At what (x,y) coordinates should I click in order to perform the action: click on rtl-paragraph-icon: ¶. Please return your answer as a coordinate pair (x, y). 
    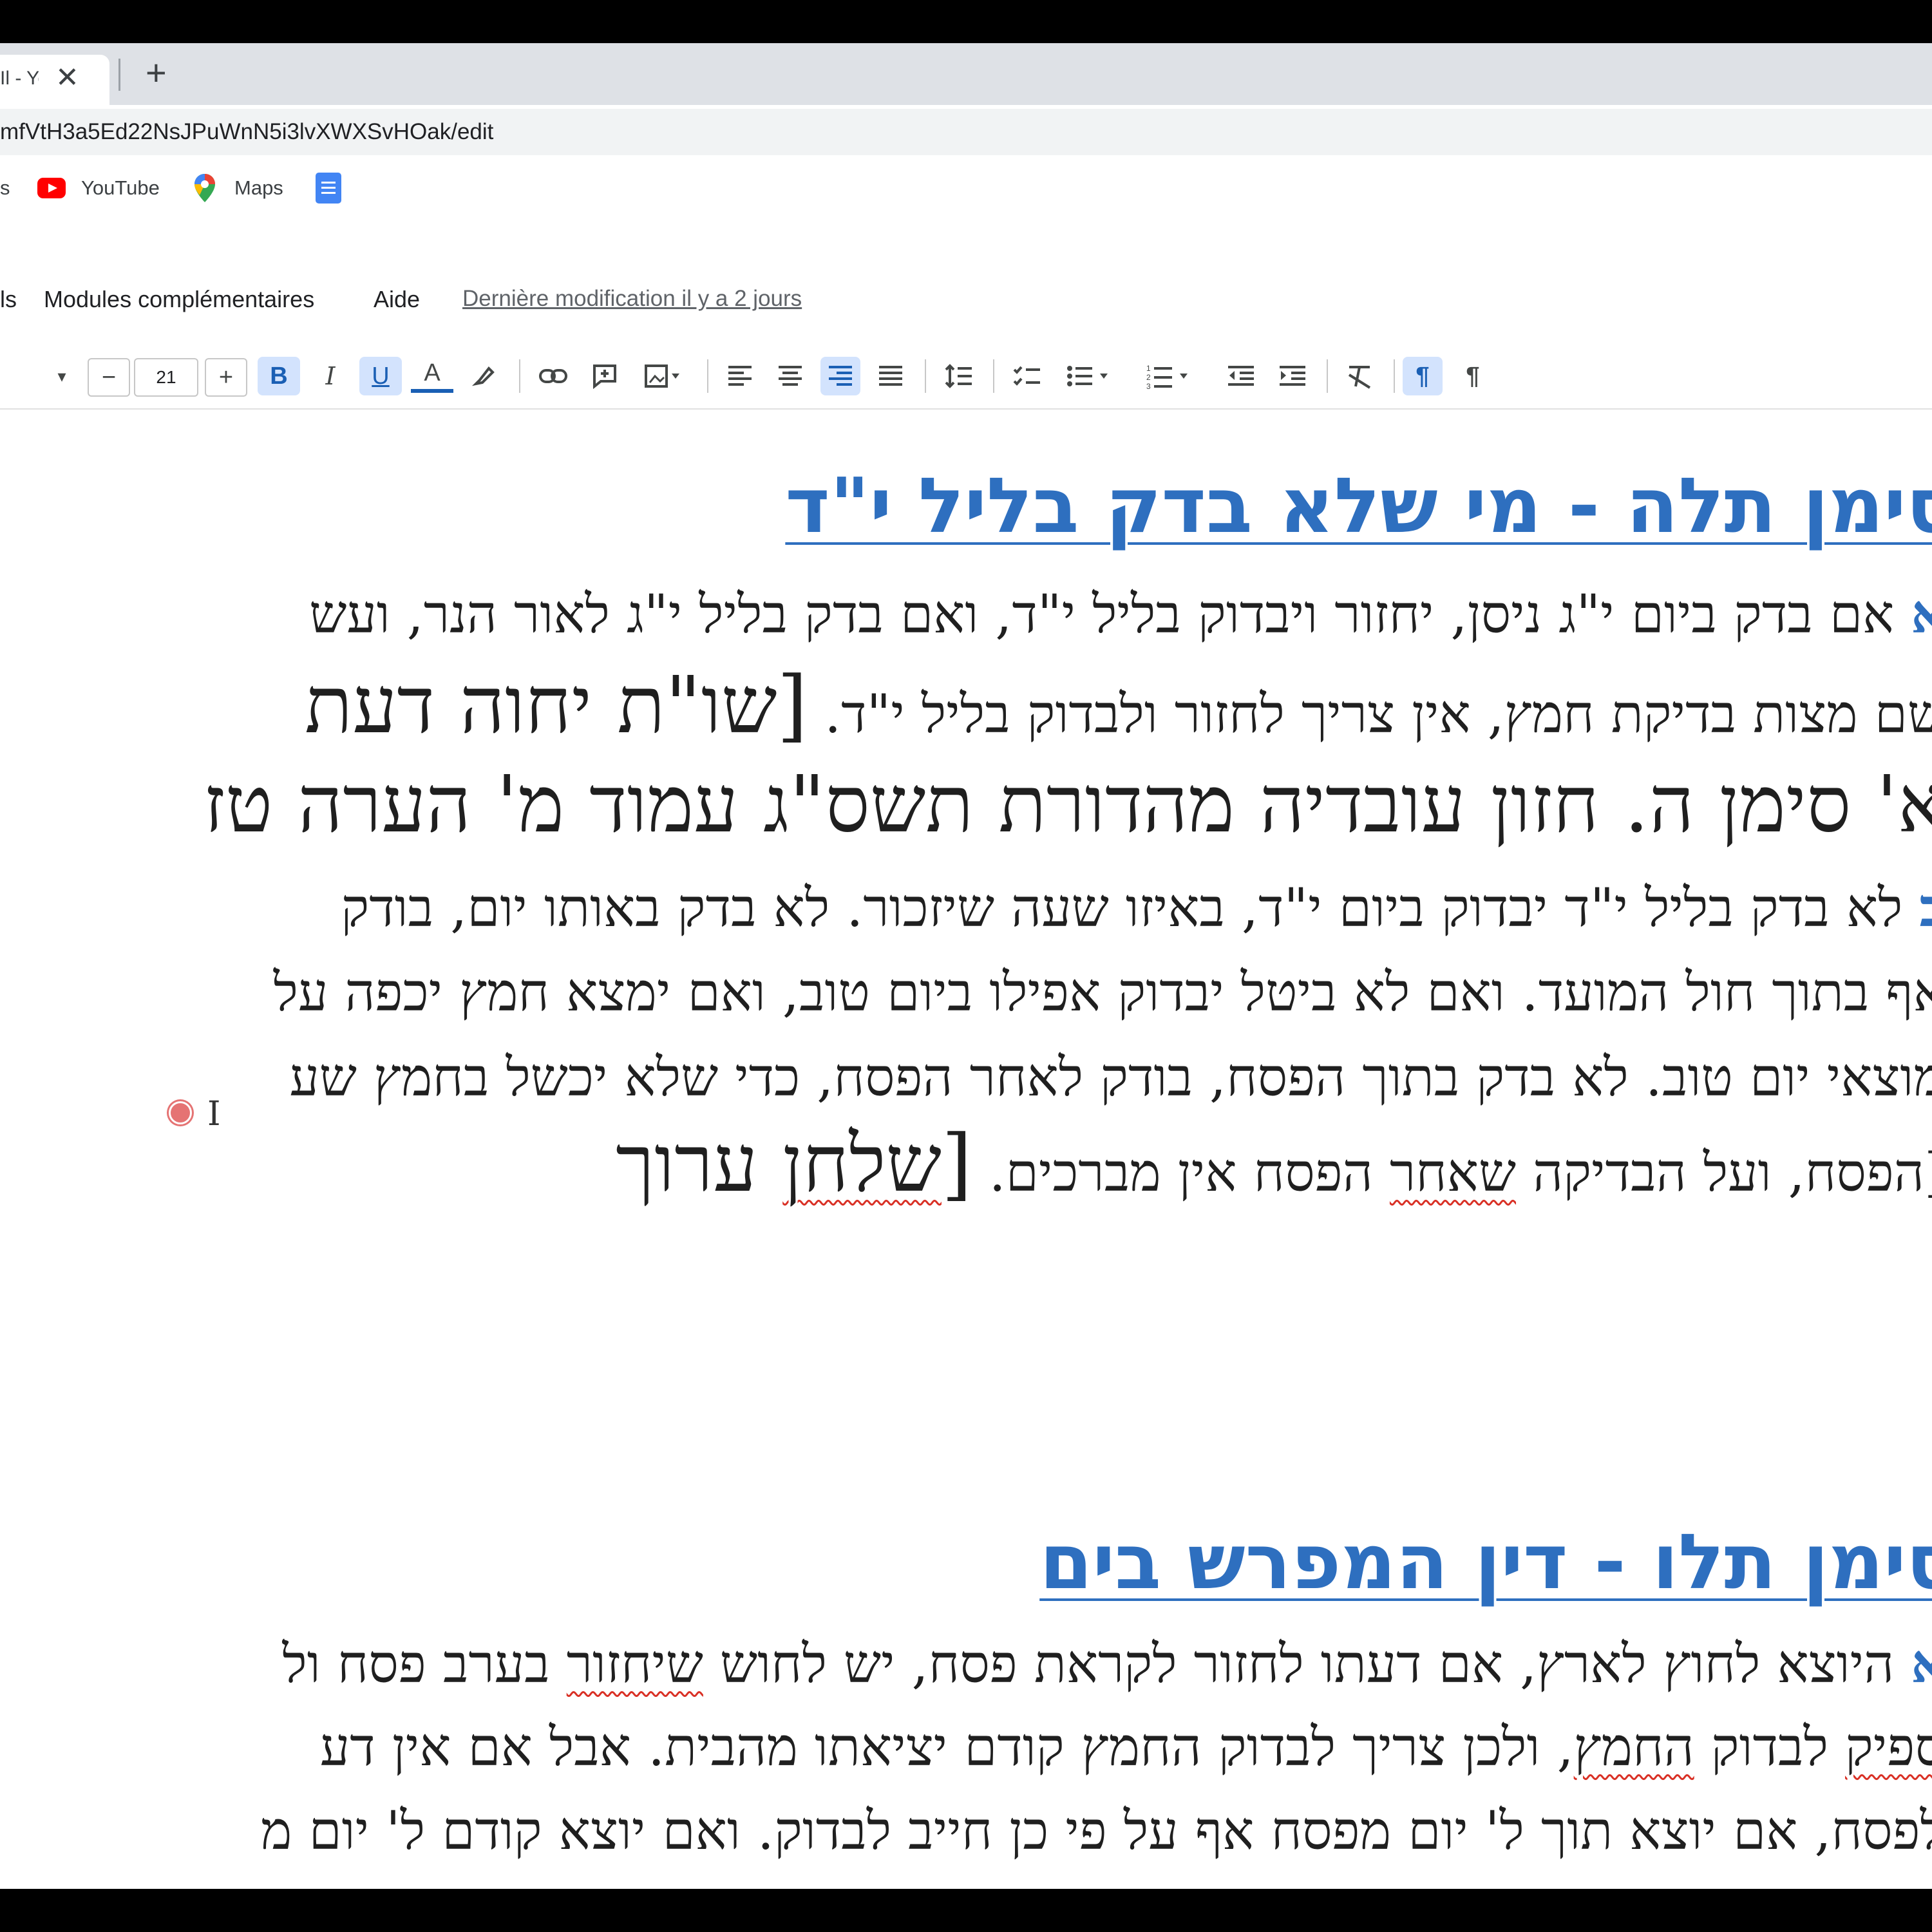
    Looking at the image, I should click on (1423, 376).